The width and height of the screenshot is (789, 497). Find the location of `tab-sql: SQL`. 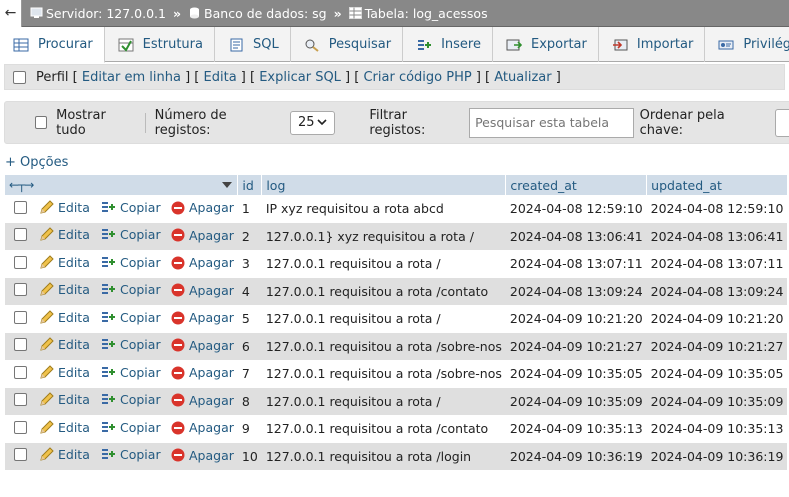

tab-sql: SQL is located at coordinates (253, 44).